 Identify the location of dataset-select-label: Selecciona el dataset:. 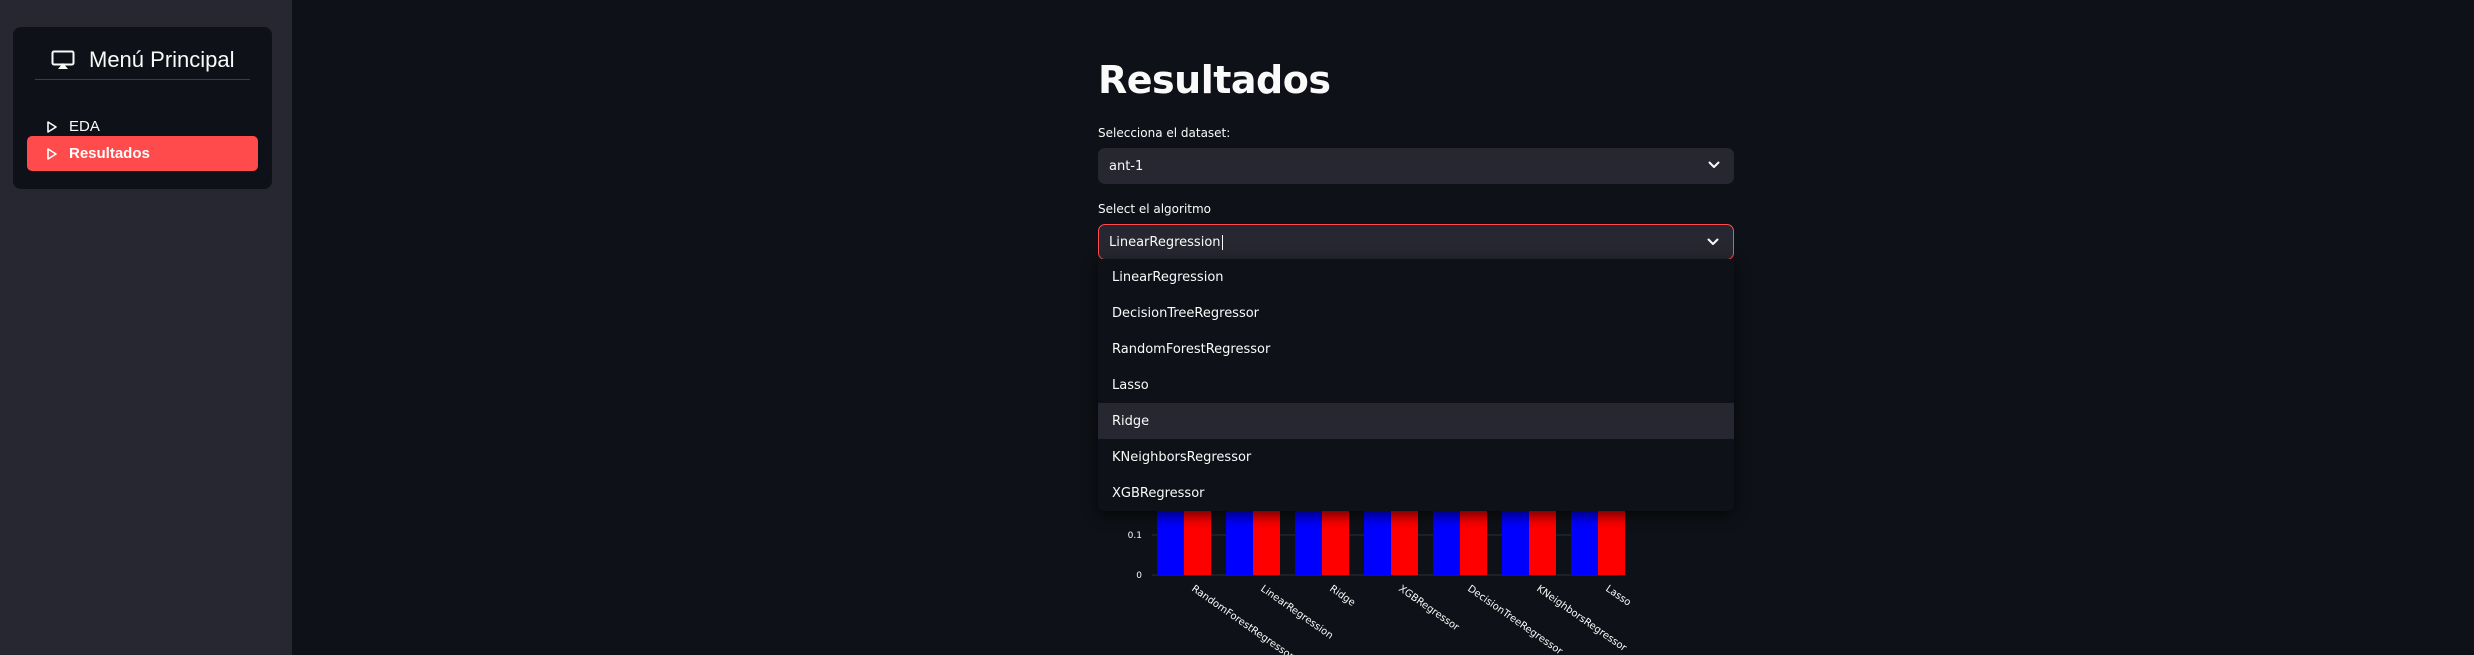
(1164, 133).